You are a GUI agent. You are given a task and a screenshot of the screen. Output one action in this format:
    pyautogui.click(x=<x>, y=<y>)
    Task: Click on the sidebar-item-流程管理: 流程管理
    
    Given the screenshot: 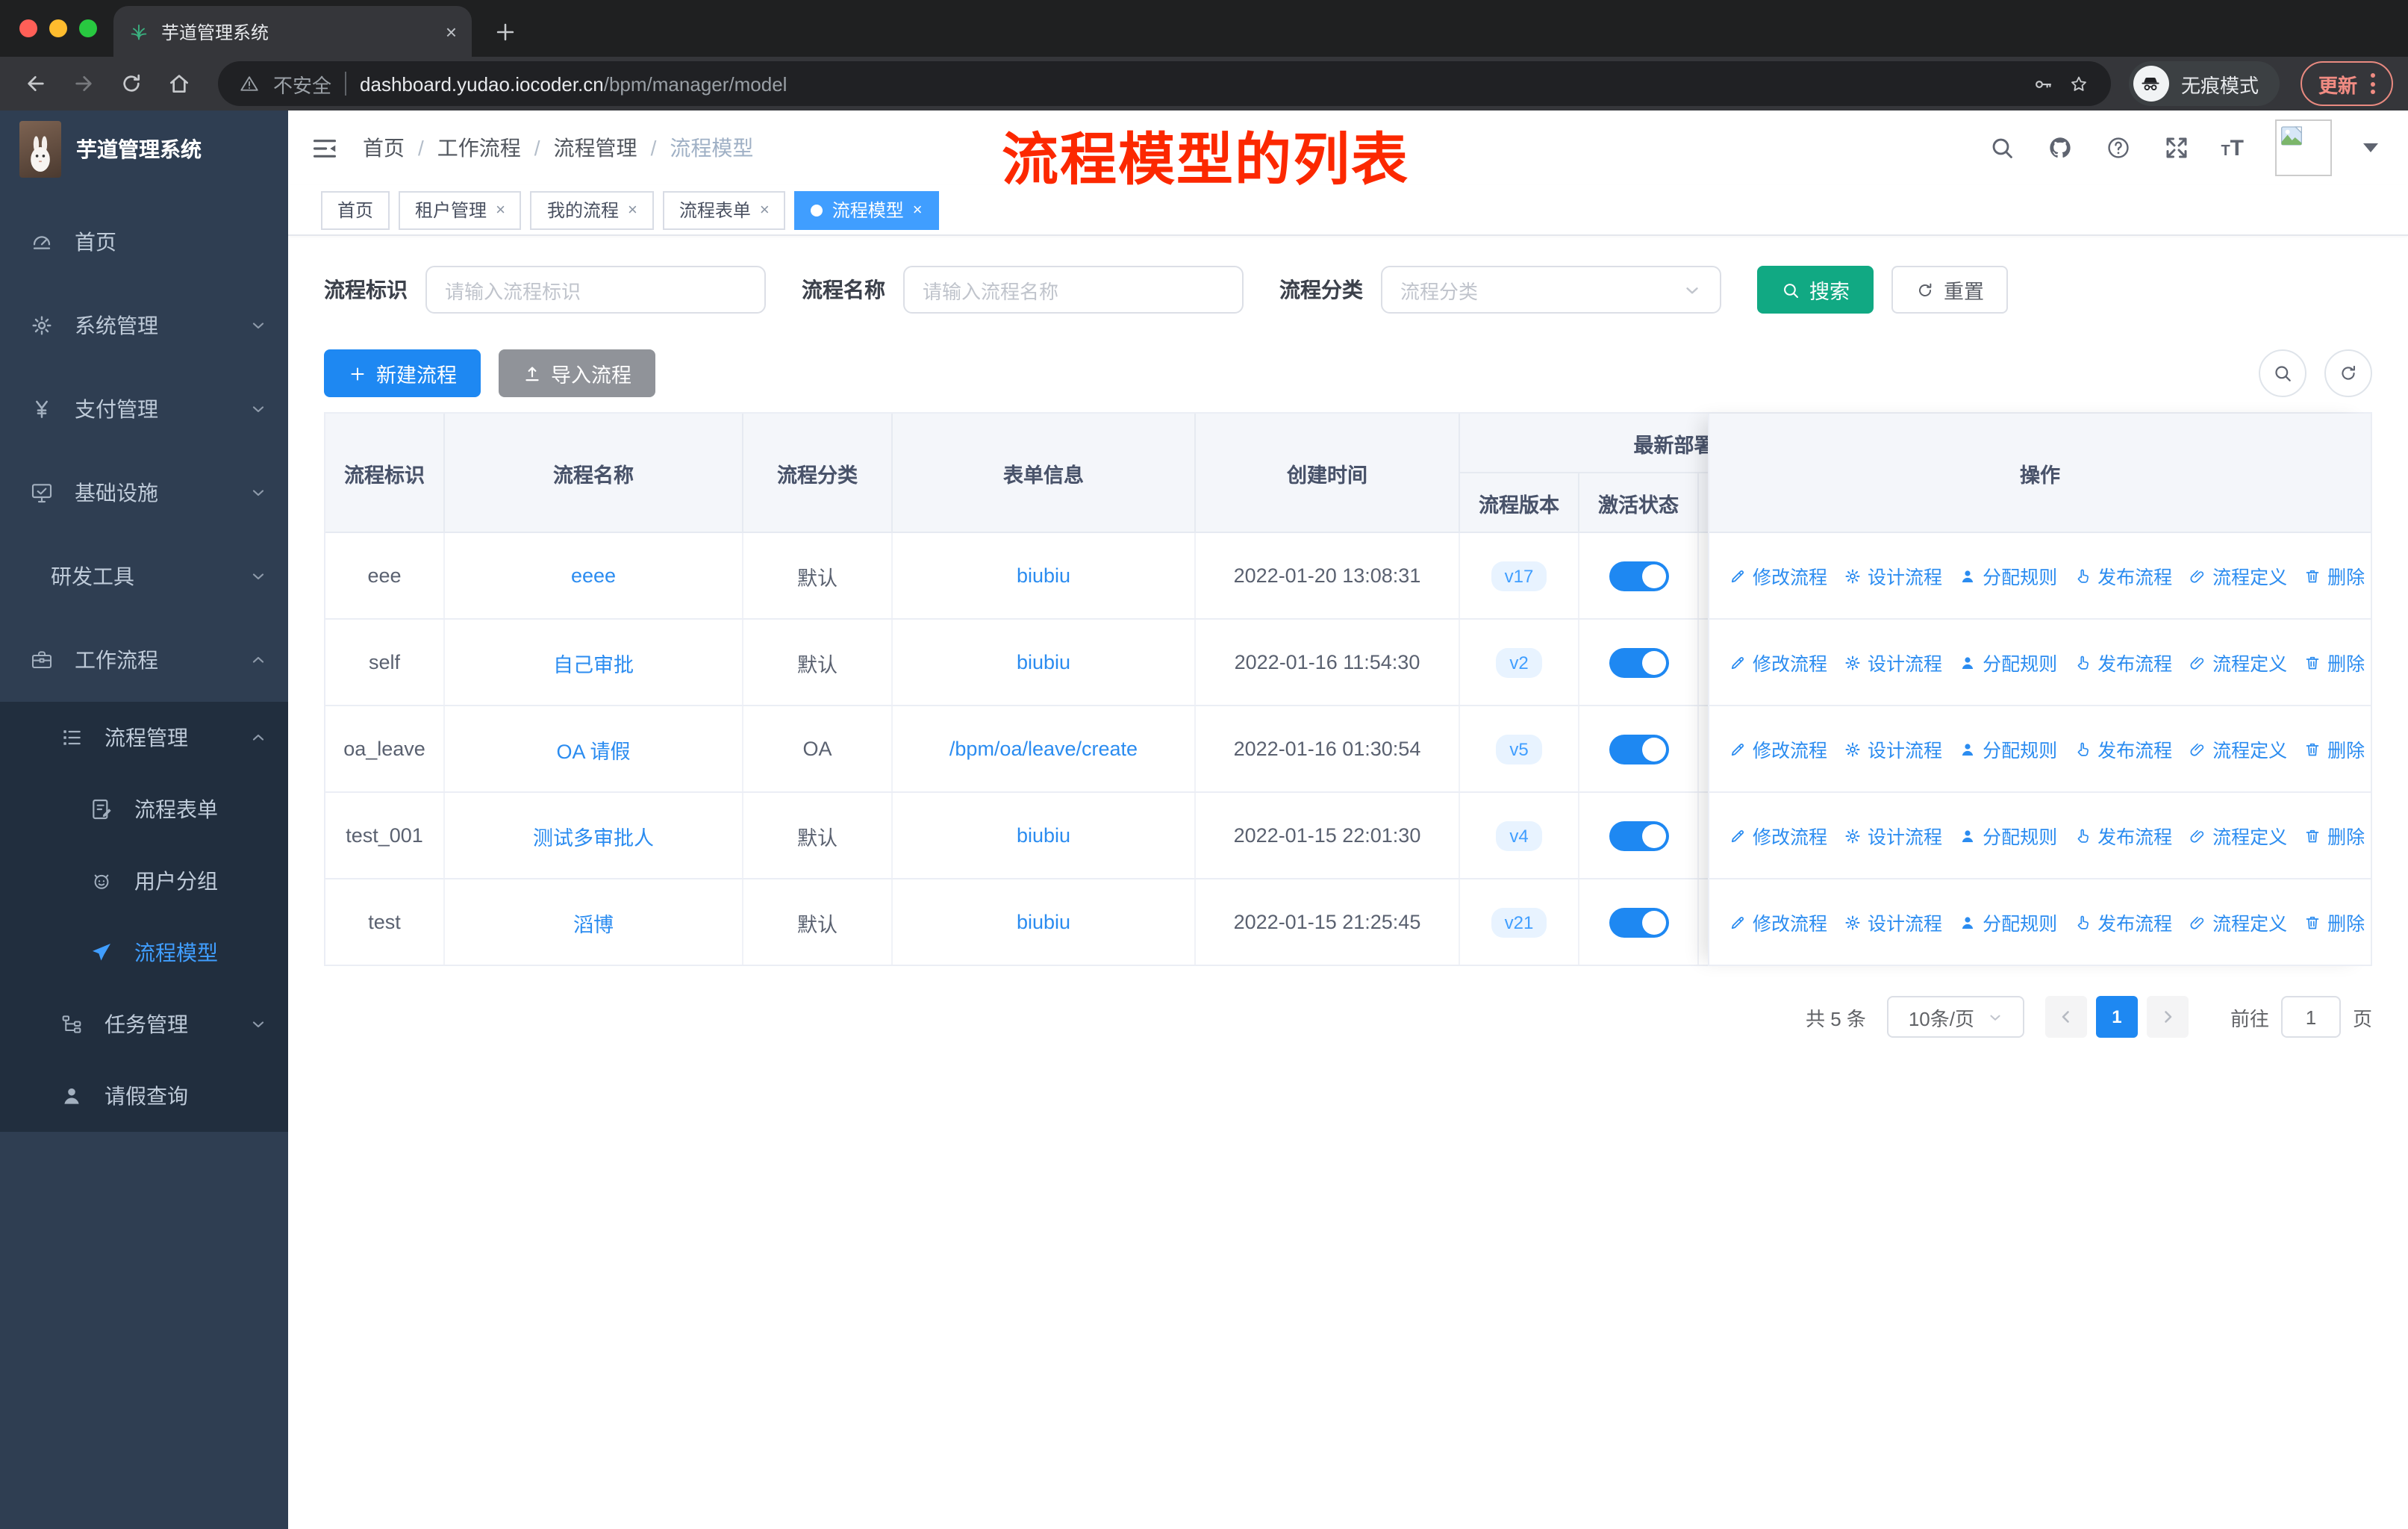 What is the action you would take?
    pyautogui.click(x=144, y=738)
    